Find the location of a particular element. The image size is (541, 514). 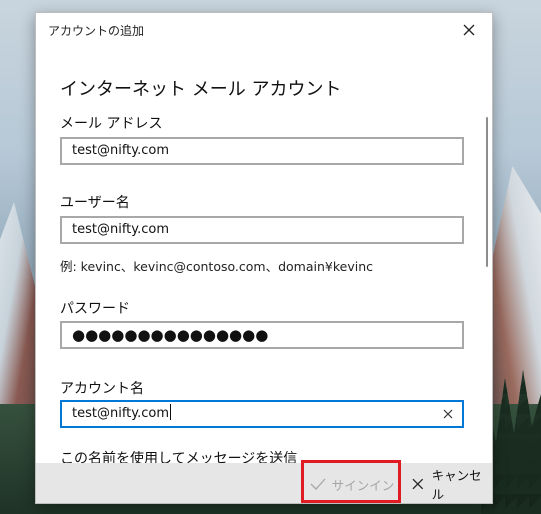

clear-icon is located at coordinates (448, 414).